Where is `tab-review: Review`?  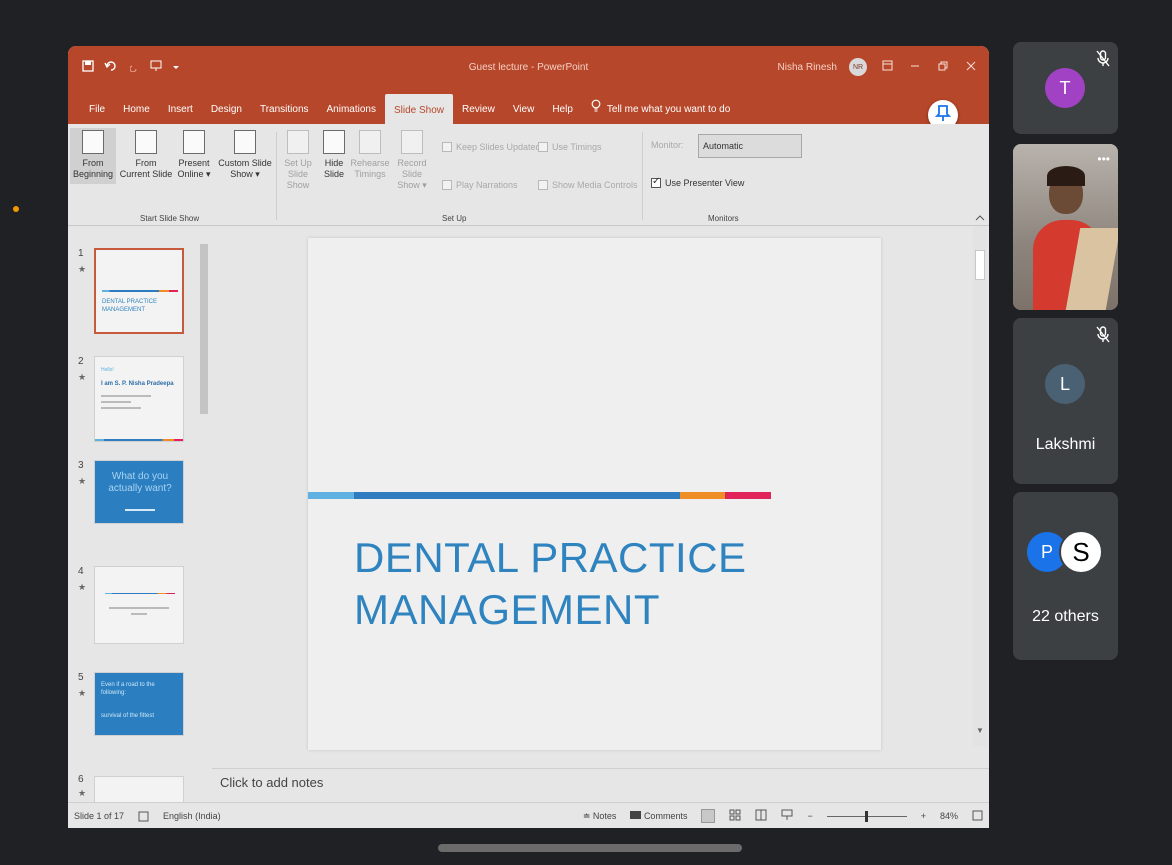
tab-review: Review is located at coordinates (478, 109).